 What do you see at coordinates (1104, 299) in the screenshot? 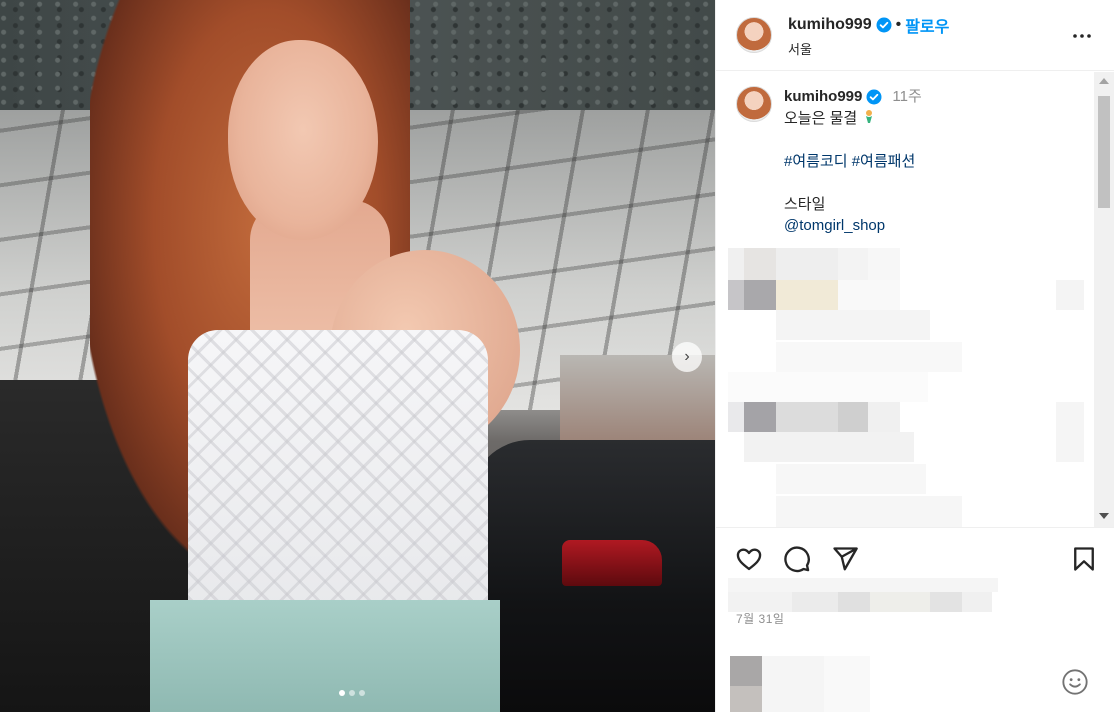
I see `comments-scrollbar` at bounding box center [1104, 299].